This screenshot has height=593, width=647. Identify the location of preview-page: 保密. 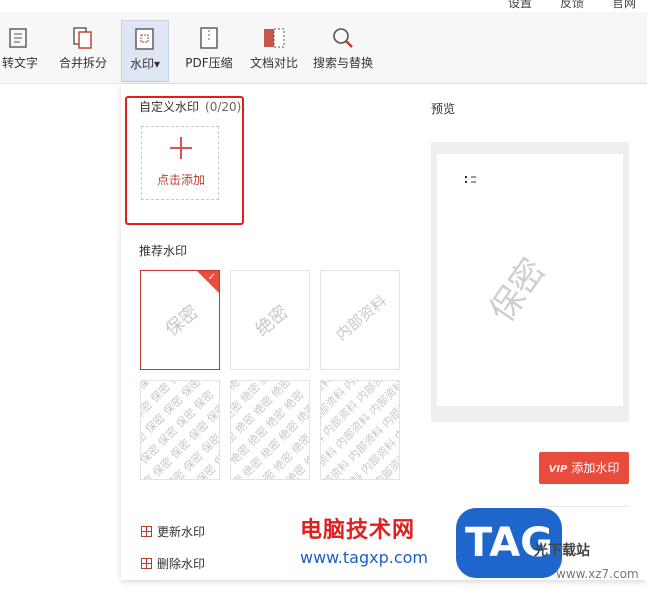
(530, 280).